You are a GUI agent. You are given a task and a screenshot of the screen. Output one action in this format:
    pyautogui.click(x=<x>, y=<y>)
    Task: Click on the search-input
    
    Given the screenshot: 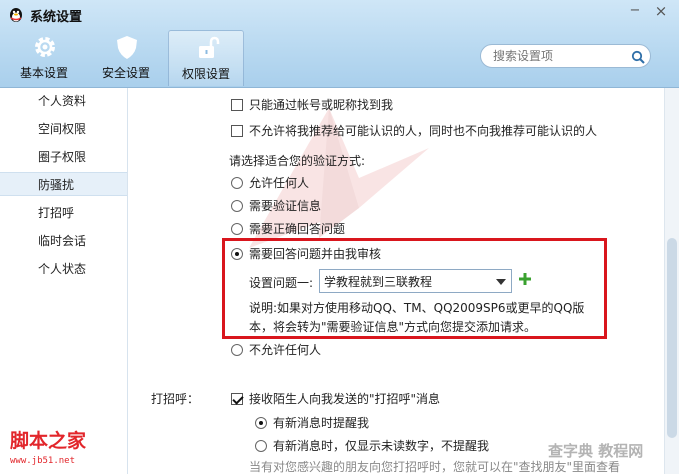 What is the action you would take?
    pyautogui.click(x=558, y=56)
    